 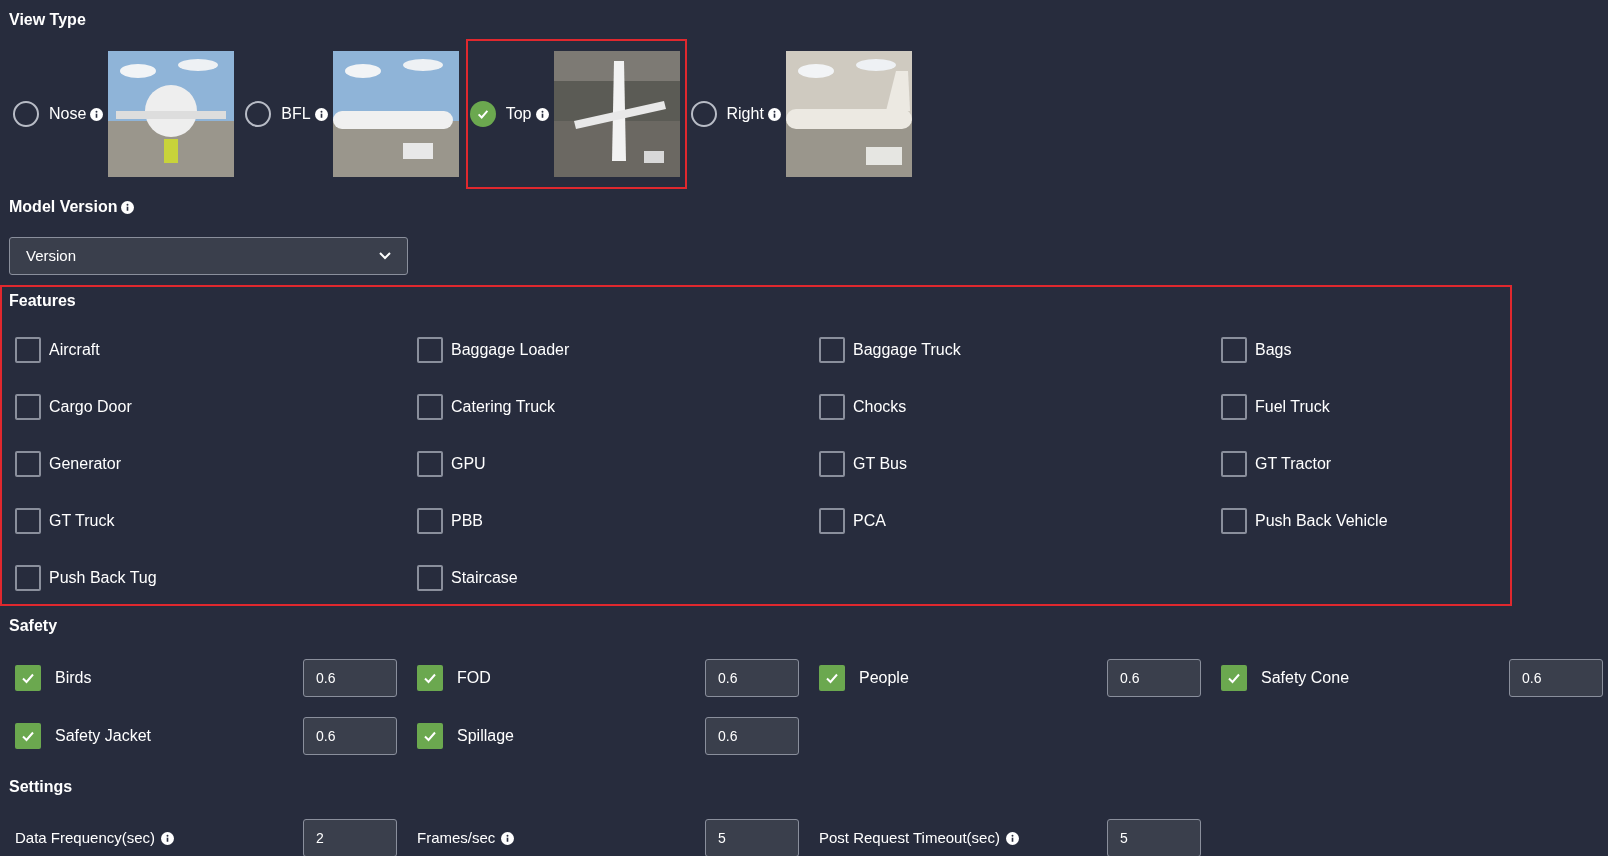 I want to click on checkbox-label: Baggage Loader, so click(x=510, y=349).